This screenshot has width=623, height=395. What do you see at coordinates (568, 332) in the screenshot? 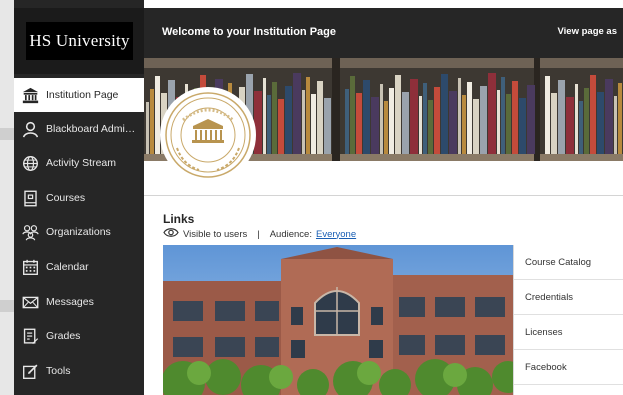
I see `link-licenses: Licenses` at bounding box center [568, 332].